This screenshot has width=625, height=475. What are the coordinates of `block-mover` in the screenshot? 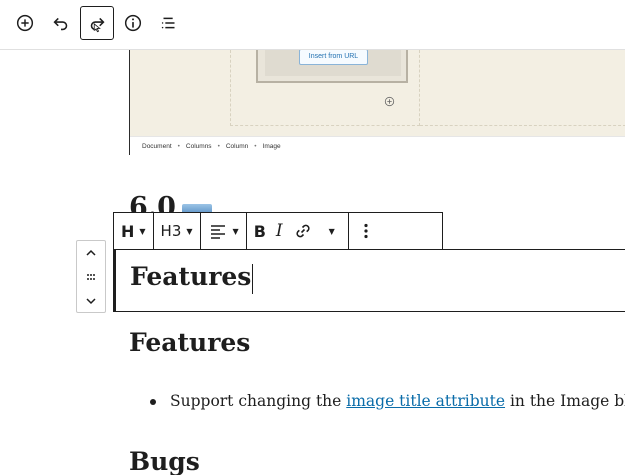 It's located at (91, 276).